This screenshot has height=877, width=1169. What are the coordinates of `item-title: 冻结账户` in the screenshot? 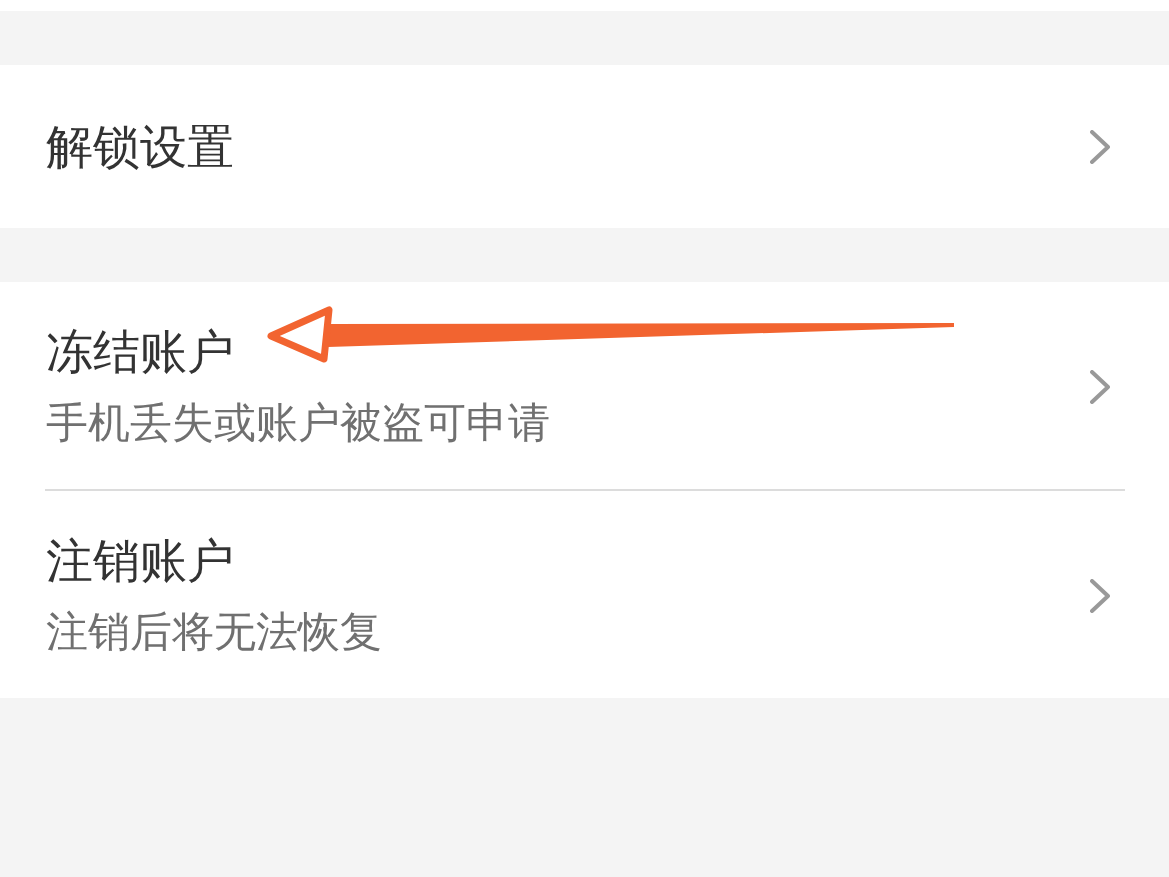 It's located at (140, 352).